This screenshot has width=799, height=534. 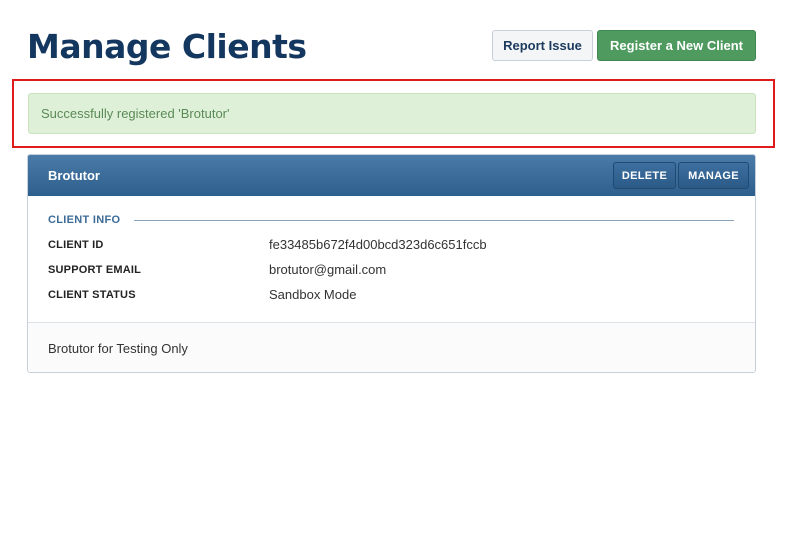 What do you see at coordinates (392, 113) in the screenshot?
I see `success-alert: Successfully registered 'Brotutor'` at bounding box center [392, 113].